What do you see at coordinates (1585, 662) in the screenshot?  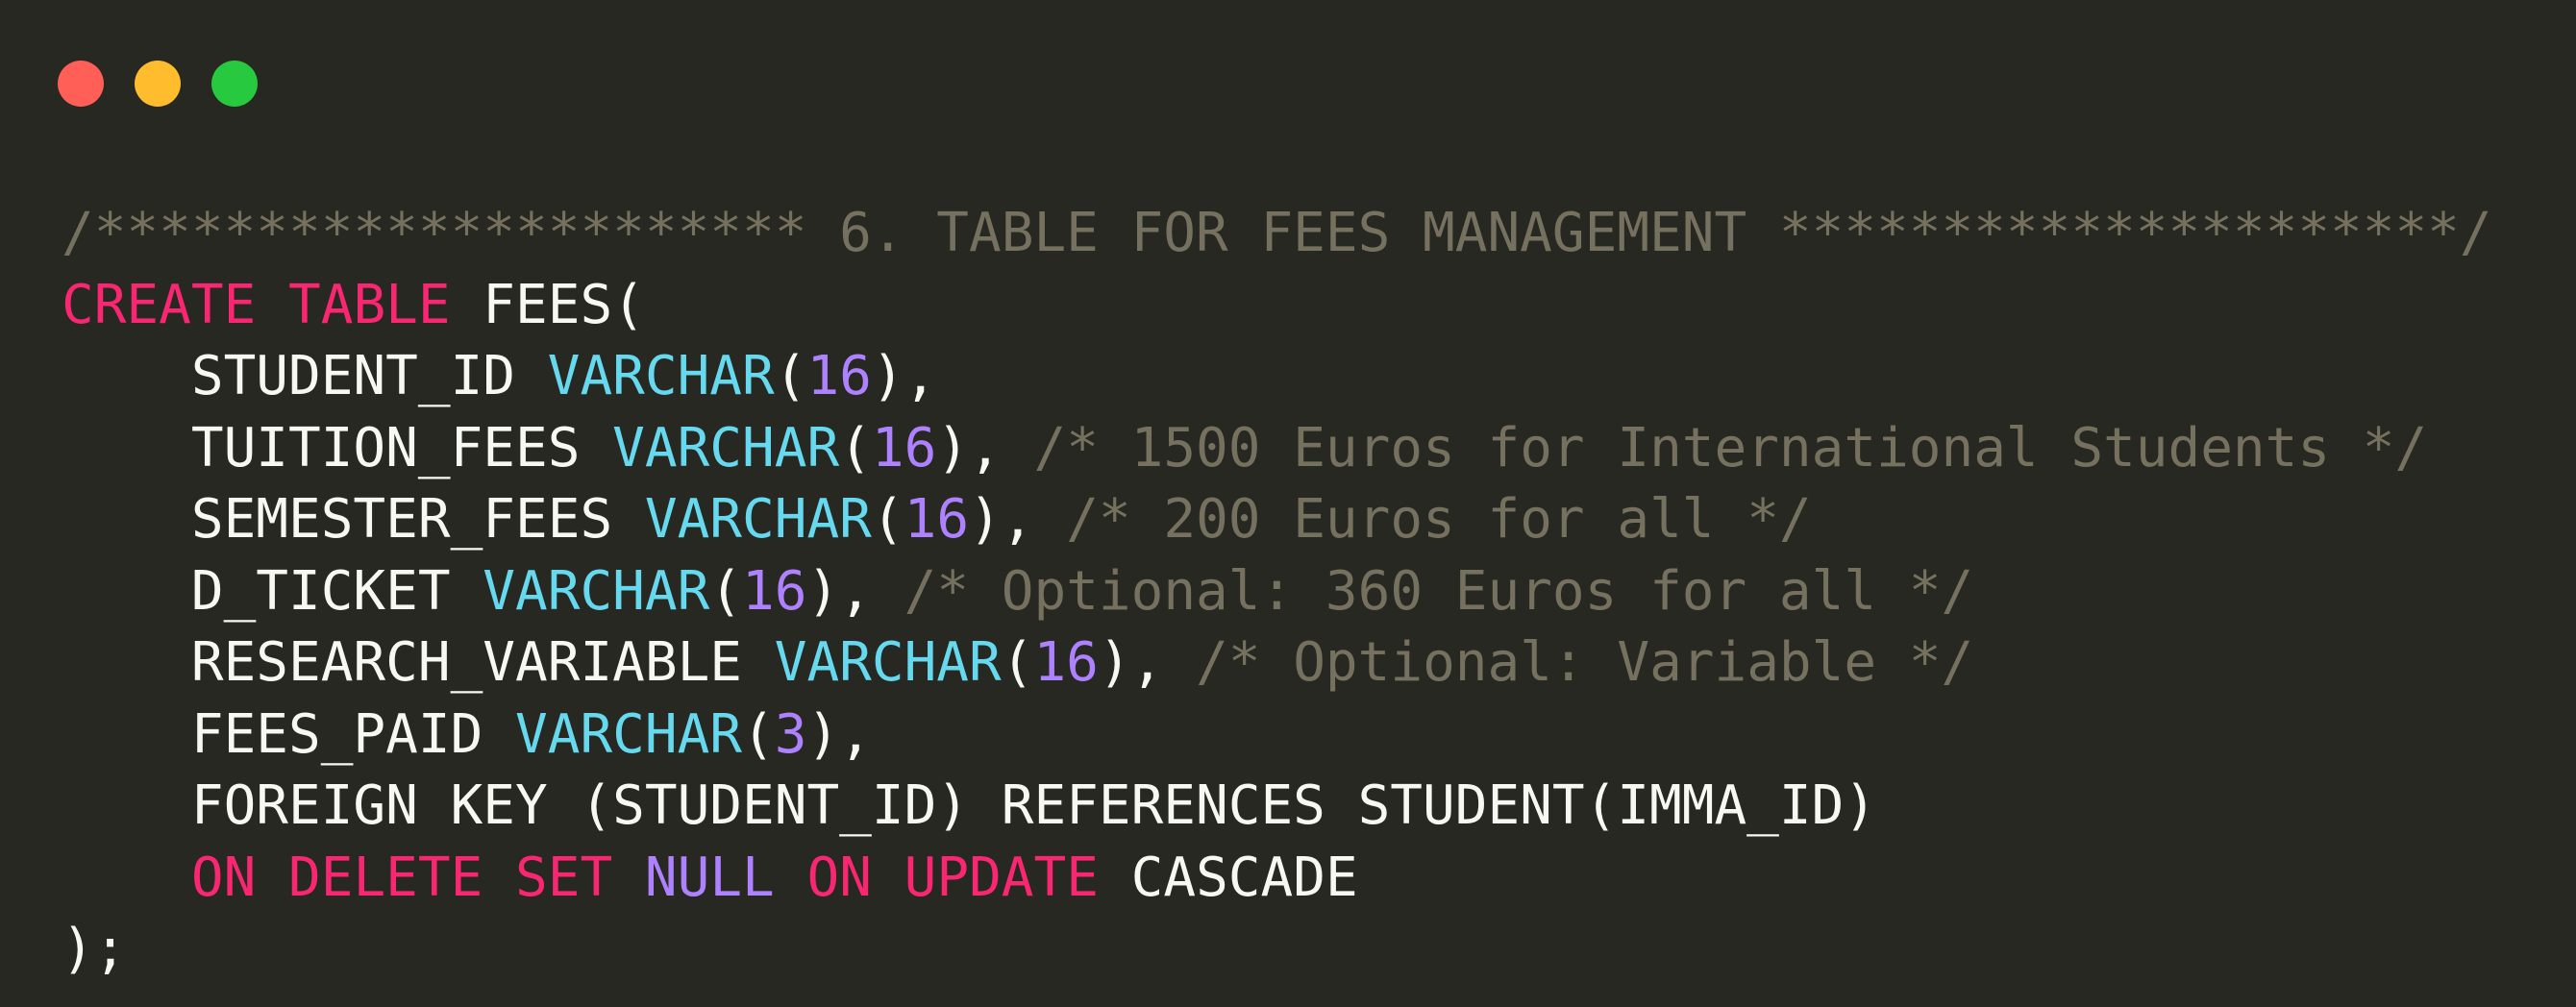 I see `comment-token: /* Optional: Variable */` at bounding box center [1585, 662].